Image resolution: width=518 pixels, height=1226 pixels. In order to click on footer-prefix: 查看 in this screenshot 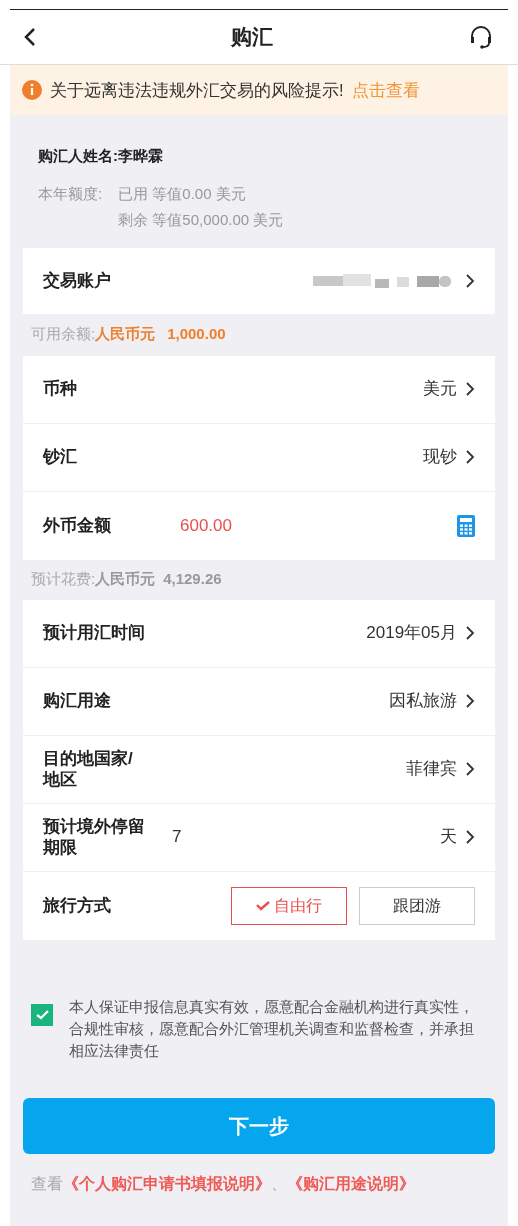, I will do `click(47, 1183)`.